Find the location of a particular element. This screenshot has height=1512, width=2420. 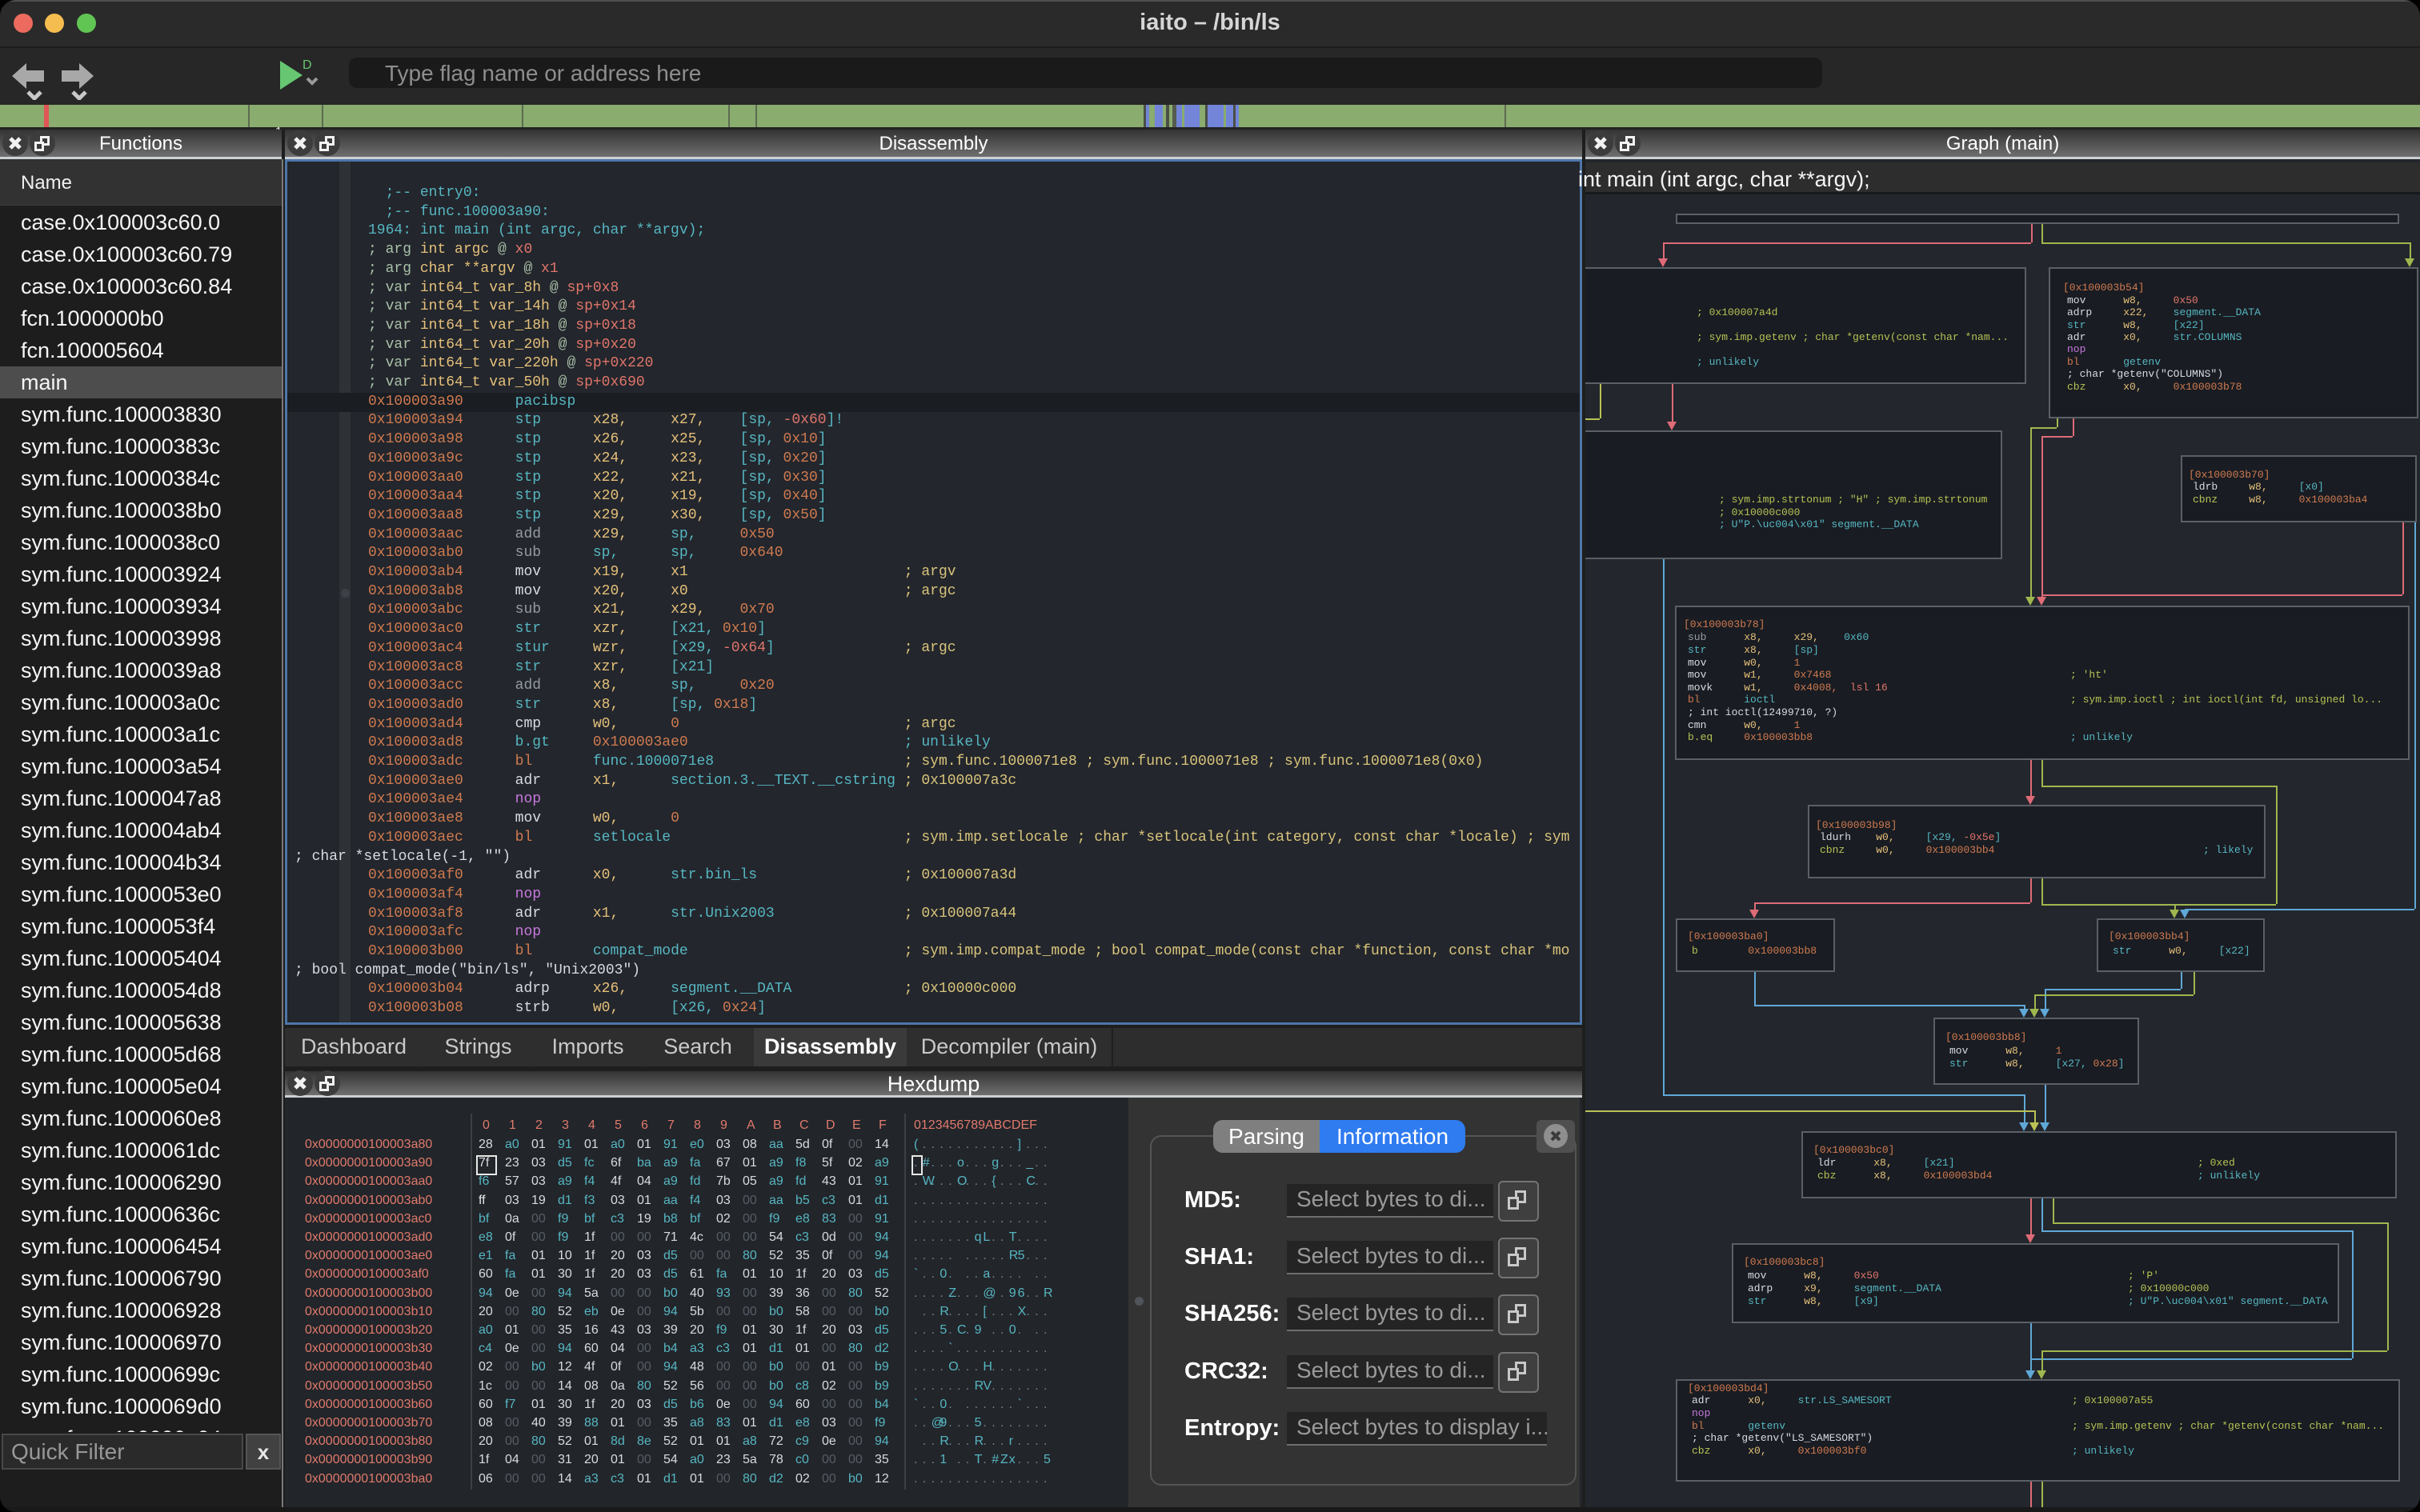

svg-text: D is located at coordinates (307, 65).